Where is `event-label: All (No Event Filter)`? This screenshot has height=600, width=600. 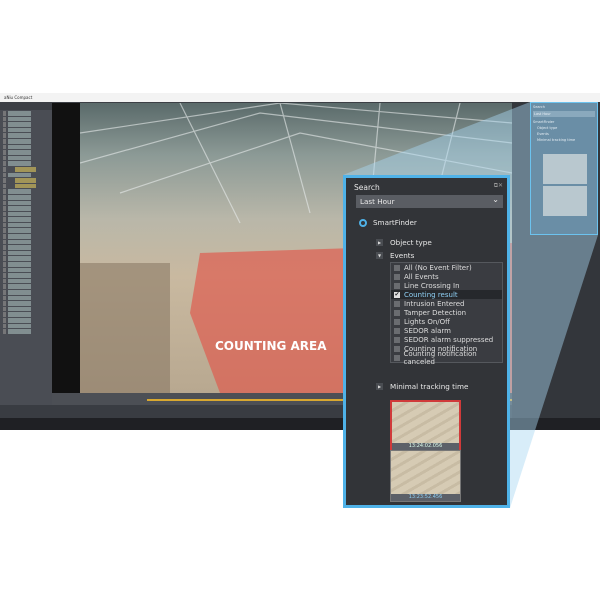 event-label: All (No Event Filter) is located at coordinates (438, 267).